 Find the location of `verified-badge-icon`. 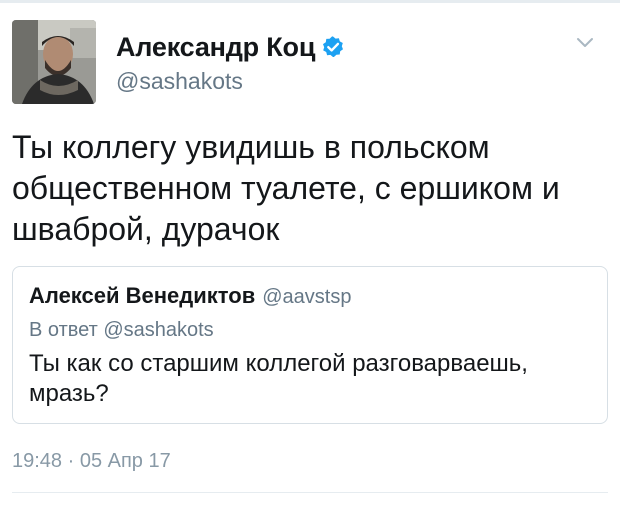

verified-badge-icon is located at coordinates (333, 47).